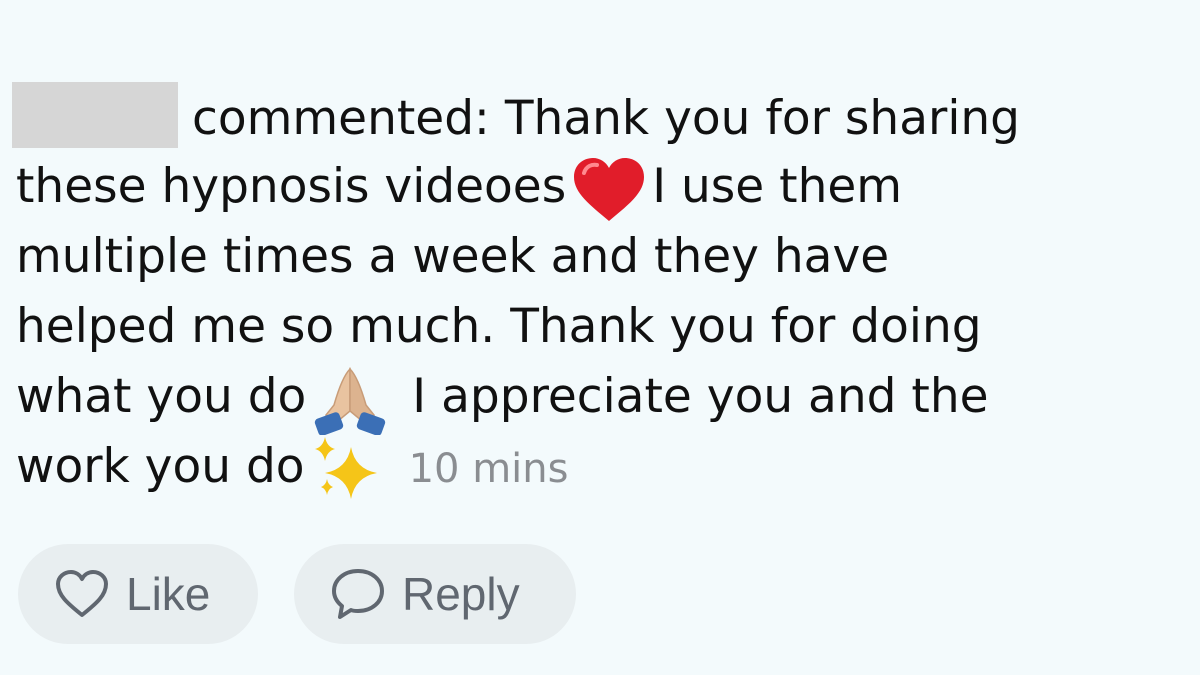  I want to click on sparkles-emoji-icon, so click(347, 470).